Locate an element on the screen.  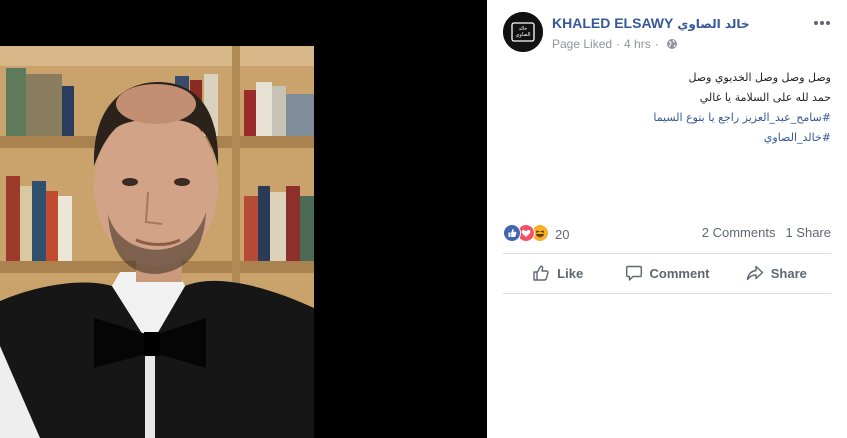
thumbs-up-icon is located at coordinates (541, 273).